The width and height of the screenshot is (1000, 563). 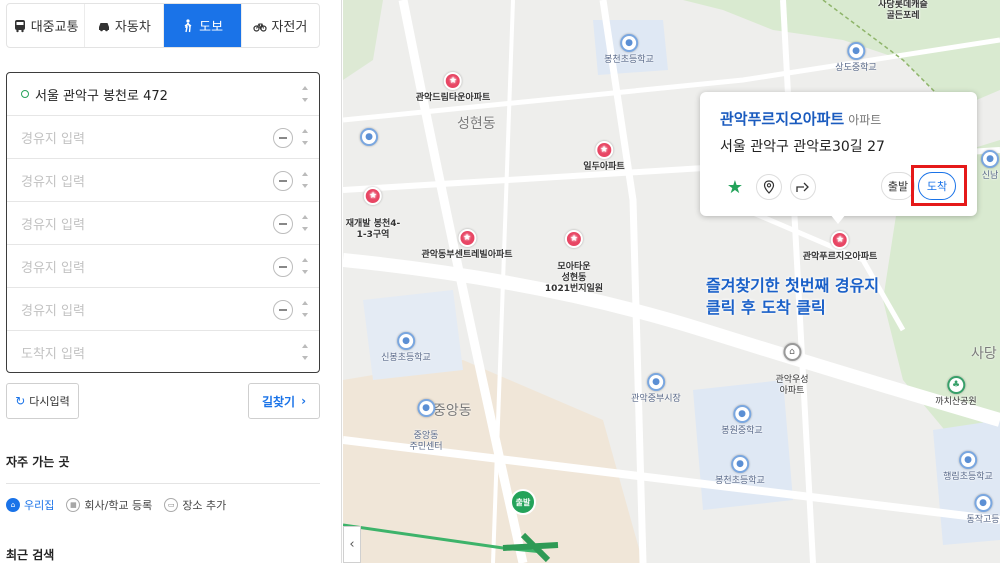 What do you see at coordinates (260, 27) in the screenshot?
I see `bike-icon` at bounding box center [260, 27].